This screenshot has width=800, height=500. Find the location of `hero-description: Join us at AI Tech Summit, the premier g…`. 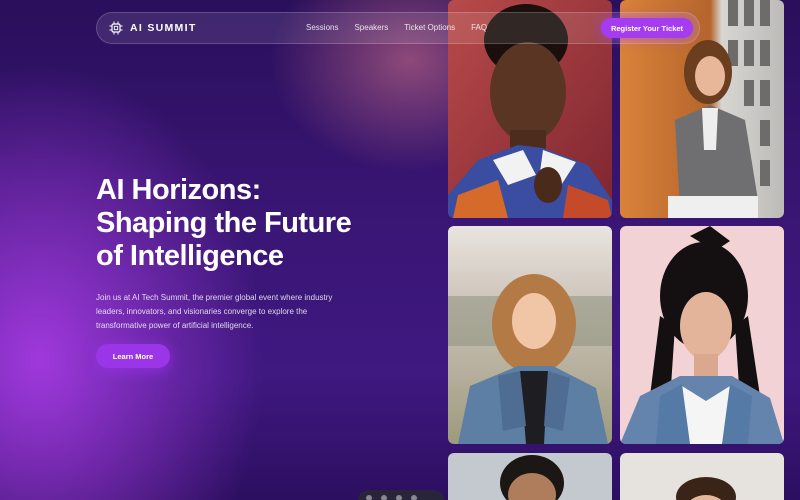

hero-description: Join us at AI Tech Summit, the premier g… is located at coordinates (214, 311).